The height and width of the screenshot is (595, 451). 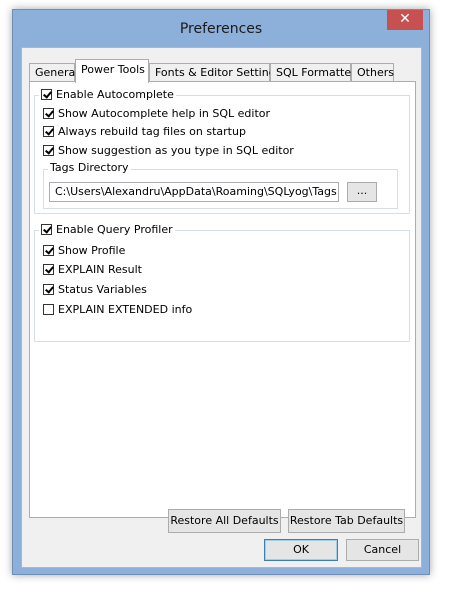 I want to click on status-variables-checkbox: Status Variables, so click(x=95, y=289).